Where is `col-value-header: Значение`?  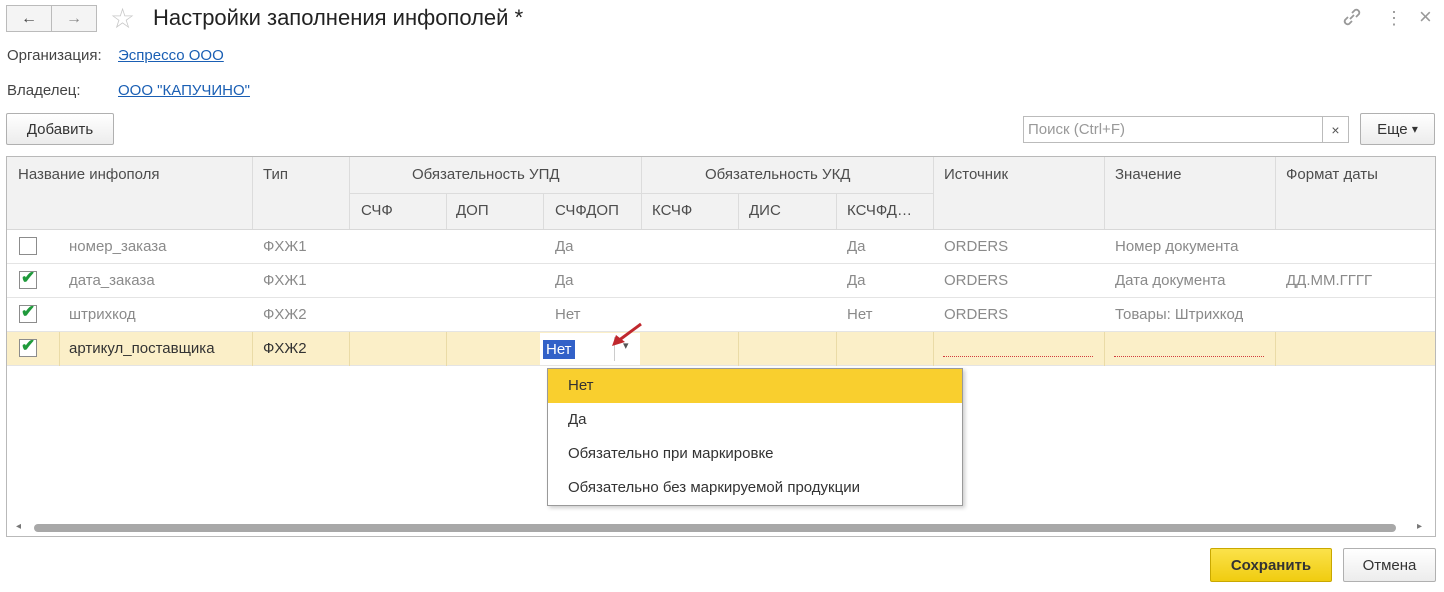
col-value-header: Значение is located at coordinates (1148, 174).